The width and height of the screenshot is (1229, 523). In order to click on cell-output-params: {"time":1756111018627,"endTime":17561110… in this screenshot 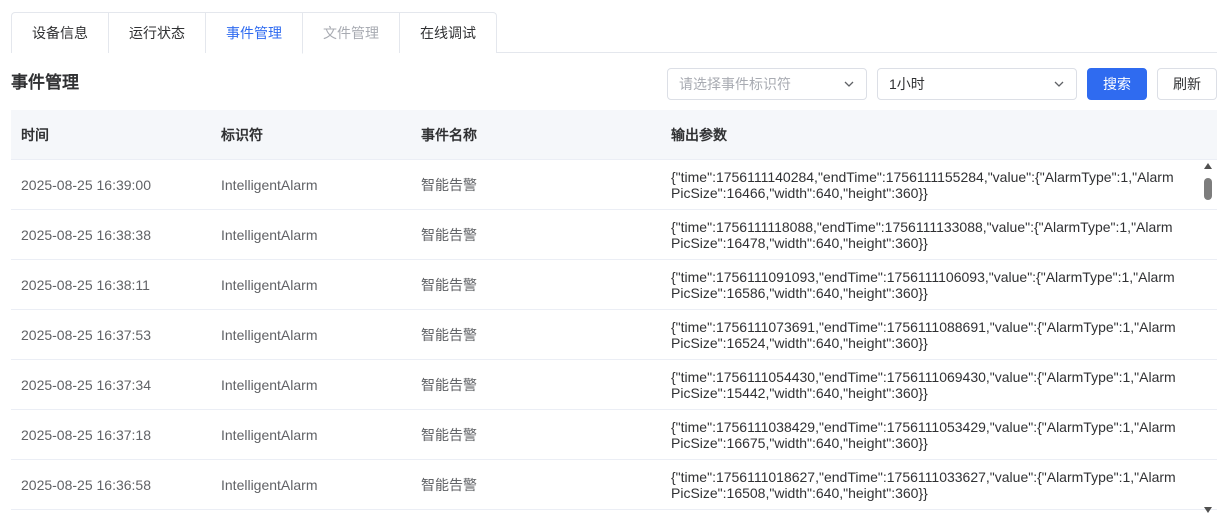, I will do `click(923, 484)`.